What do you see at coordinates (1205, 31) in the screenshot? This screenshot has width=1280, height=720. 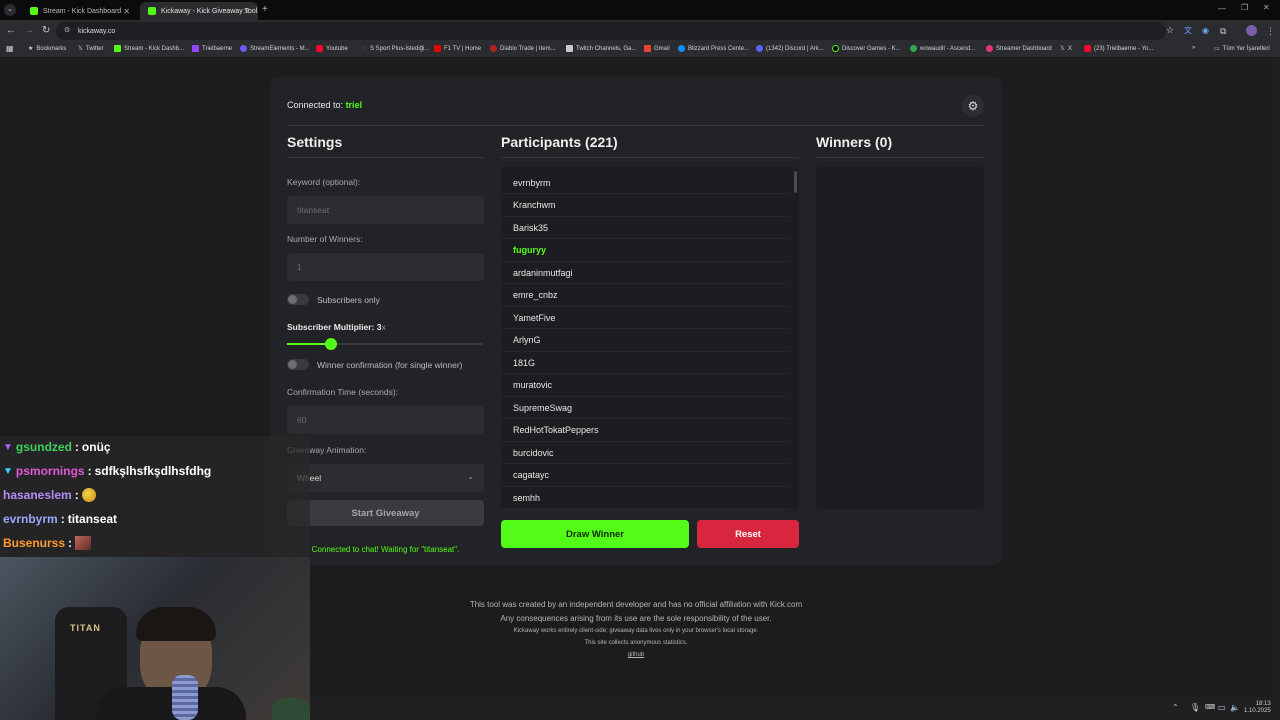 I see `extension-icon: ◉` at bounding box center [1205, 31].